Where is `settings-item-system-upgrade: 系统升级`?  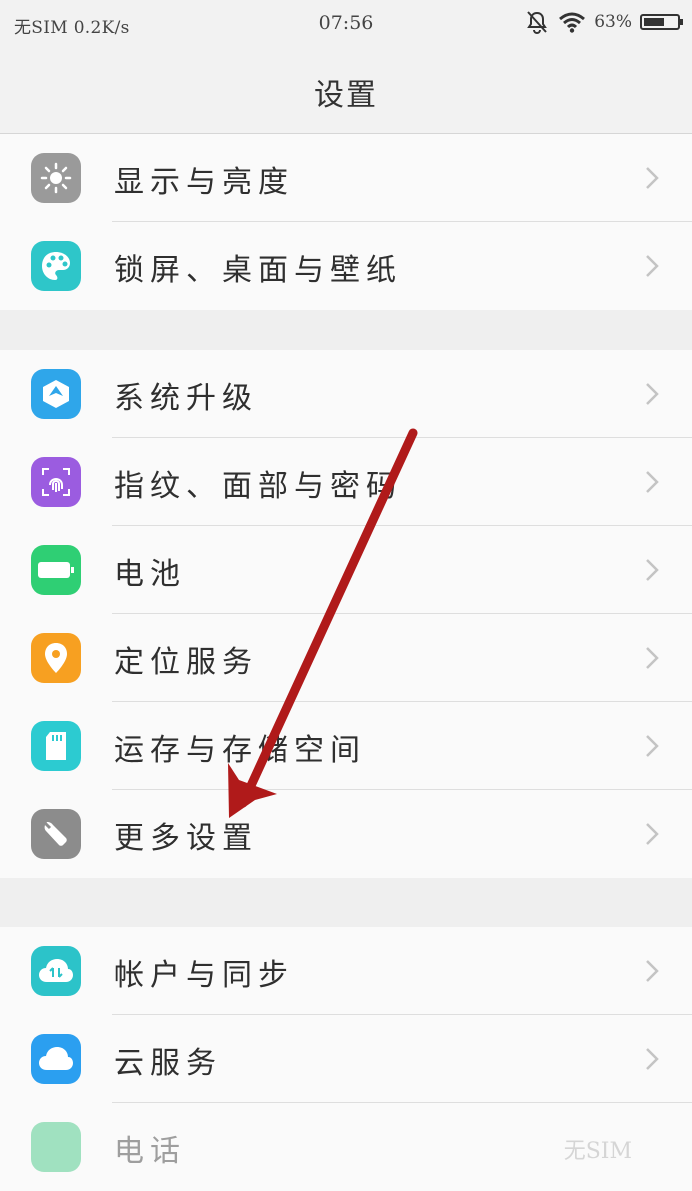 settings-item-system-upgrade: 系统升级 is located at coordinates (346, 394).